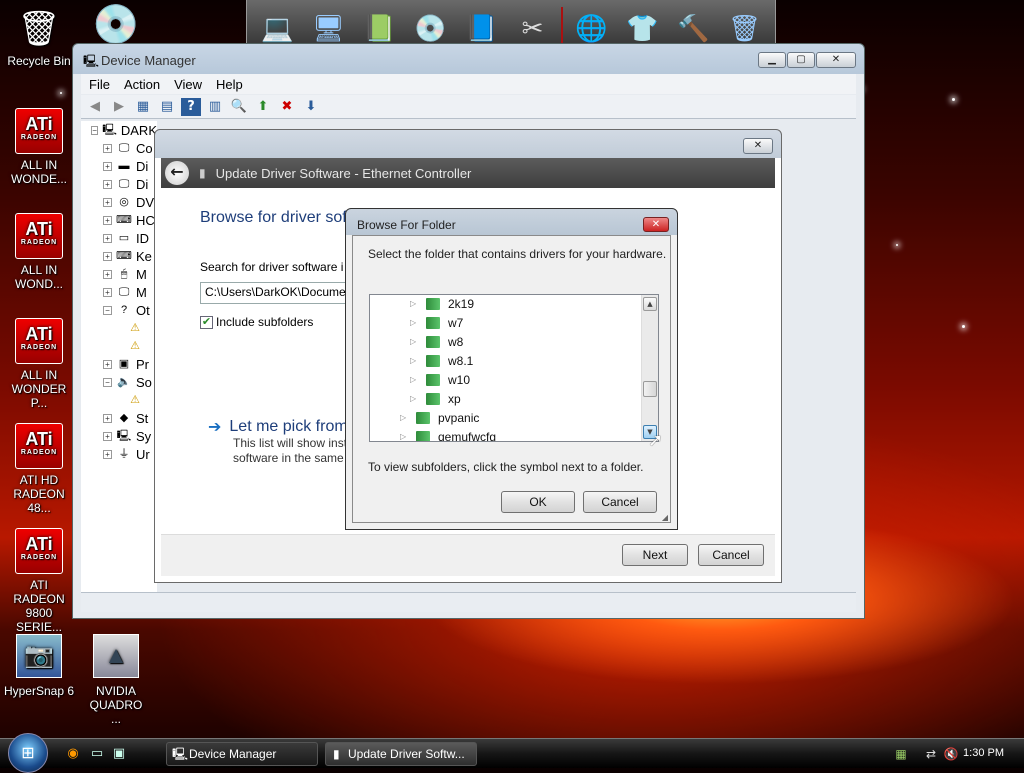 This screenshot has width=1024, height=773. Describe the element at coordinates (191, 106) in the screenshot. I see `help-icon: ?` at that location.